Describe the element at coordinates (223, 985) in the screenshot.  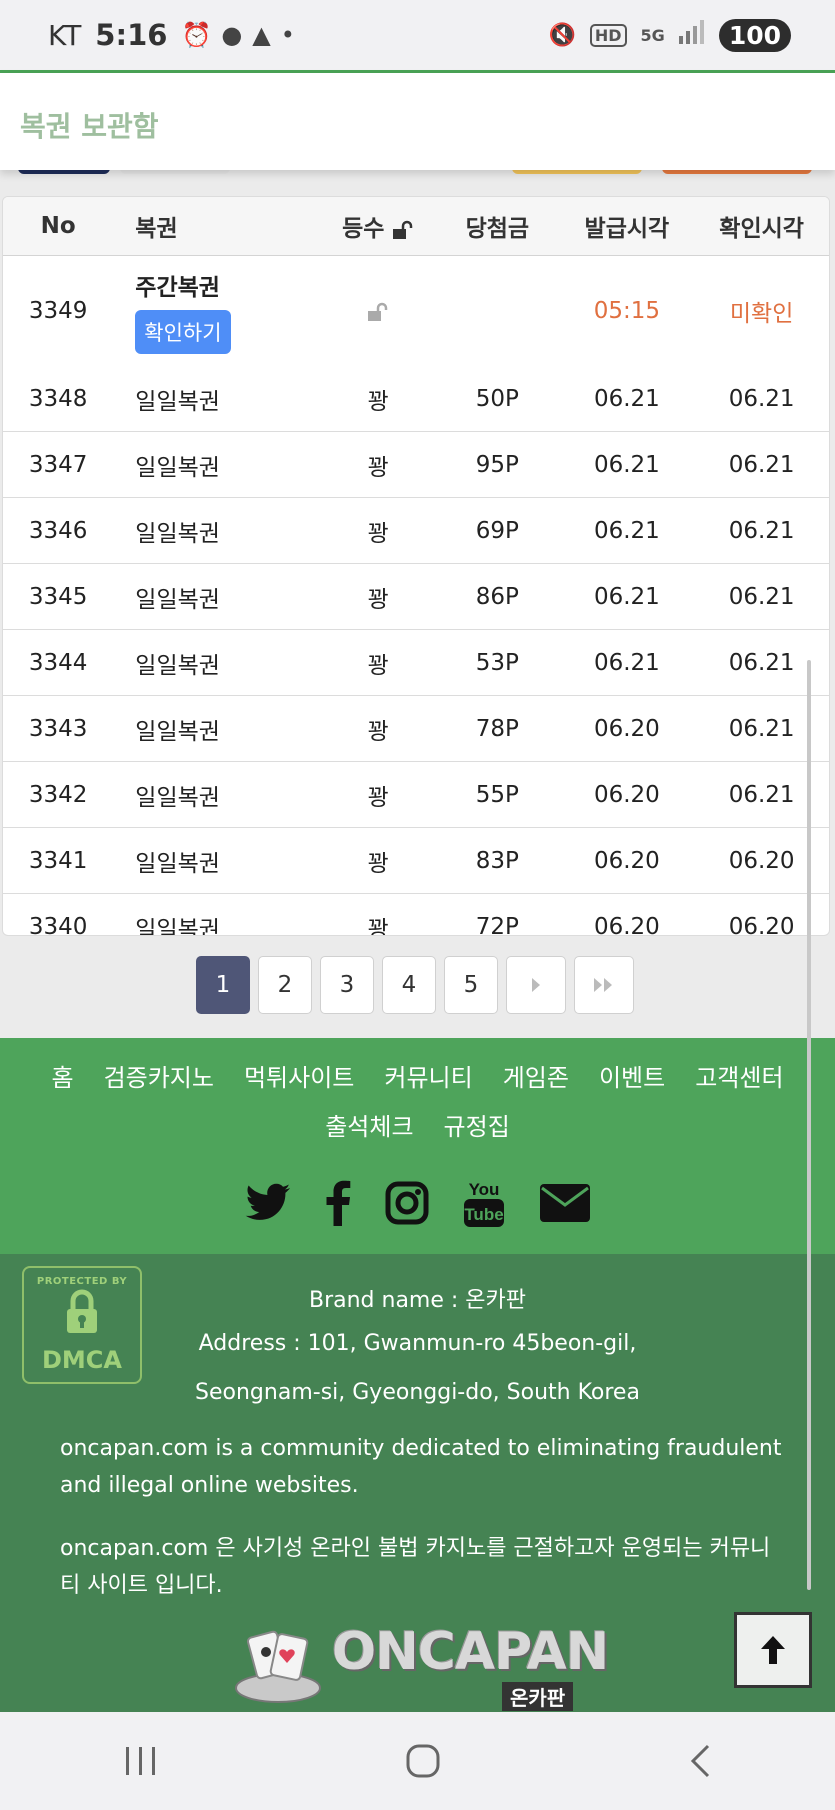
I see `page-button-1: 1` at that location.